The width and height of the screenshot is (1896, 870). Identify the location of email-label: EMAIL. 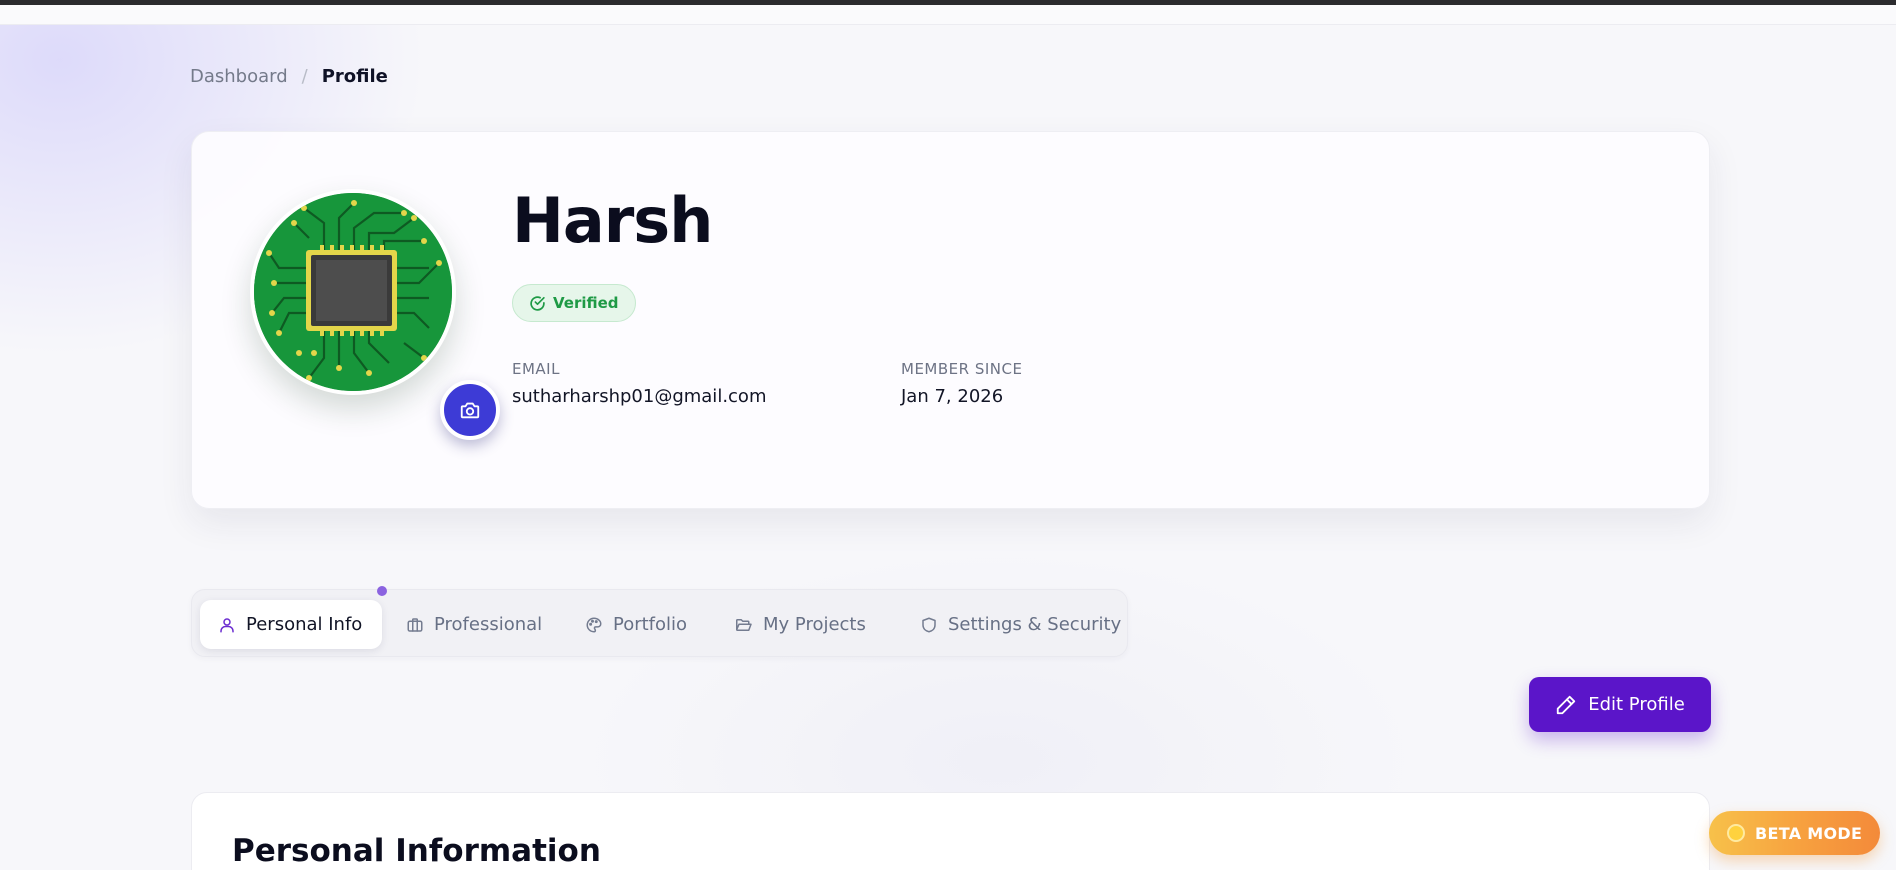
(536, 369).